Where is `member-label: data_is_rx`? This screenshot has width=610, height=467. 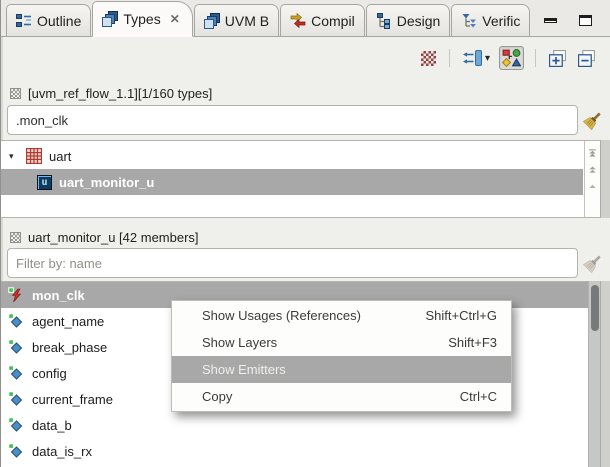
member-label: data_is_rx is located at coordinates (62, 451).